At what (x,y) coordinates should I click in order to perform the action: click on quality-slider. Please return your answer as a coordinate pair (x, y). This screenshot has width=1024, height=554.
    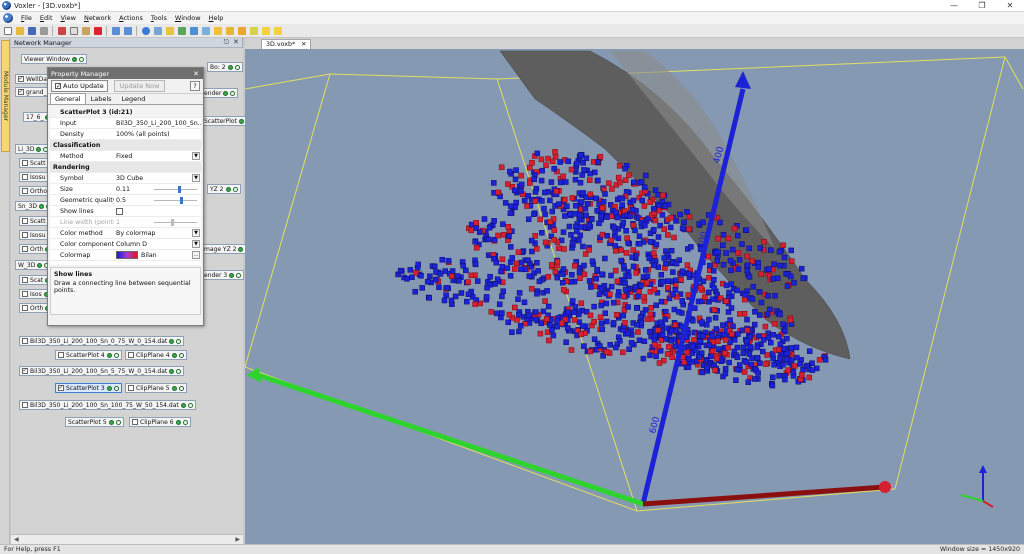
    Looking at the image, I should click on (175, 200).